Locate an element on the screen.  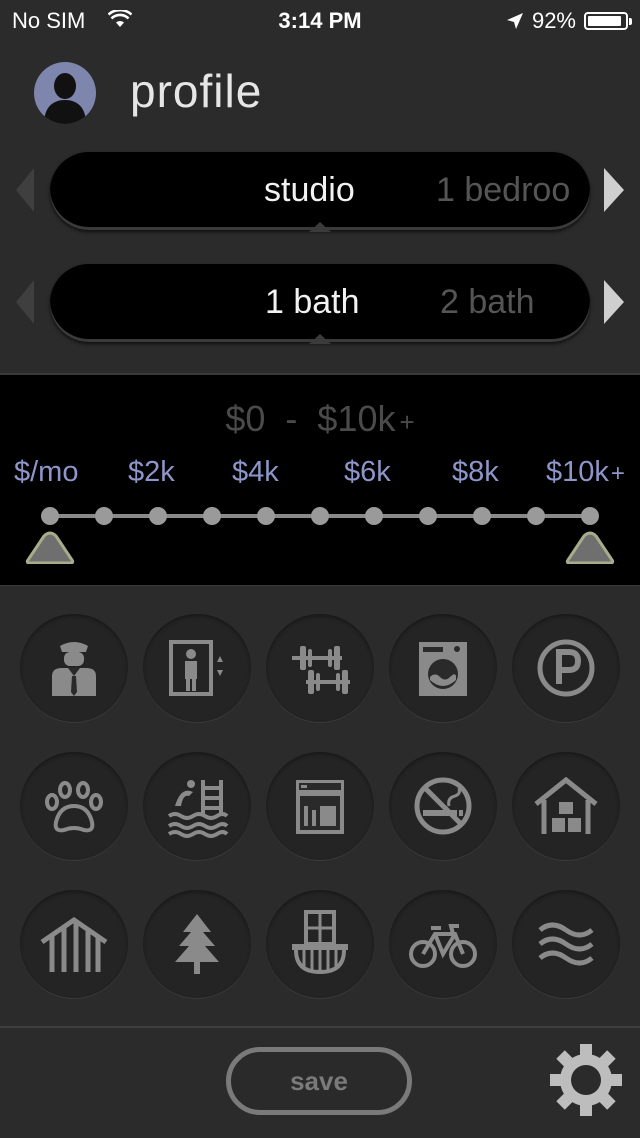
bath-prev-arrow is located at coordinates (25, 302).